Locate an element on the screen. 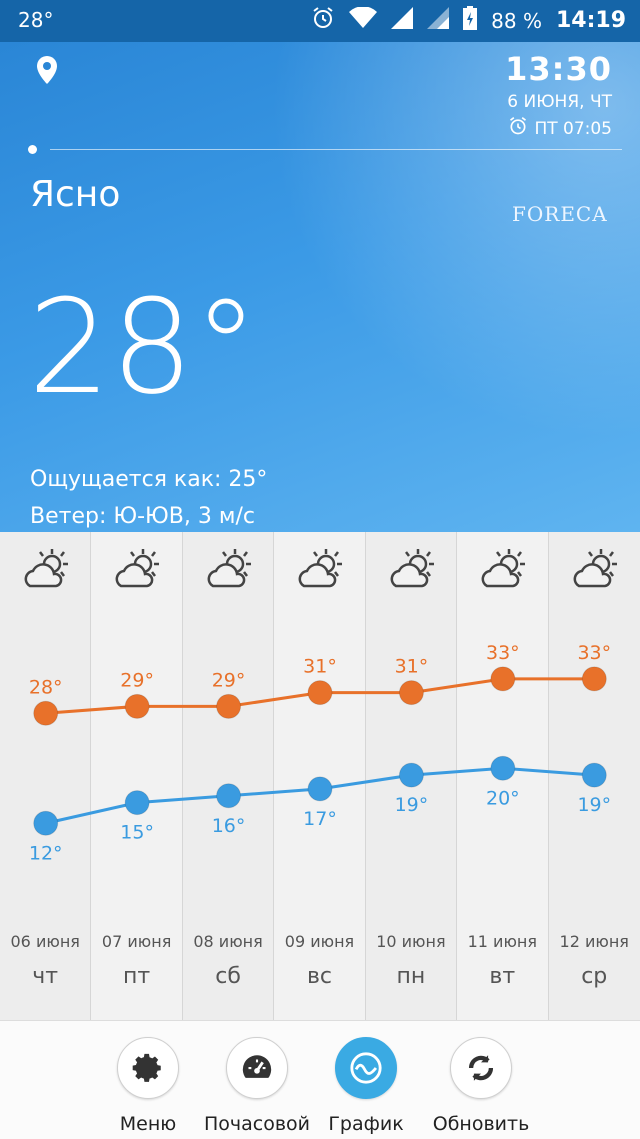  gear-icon is located at coordinates (148, 1068).